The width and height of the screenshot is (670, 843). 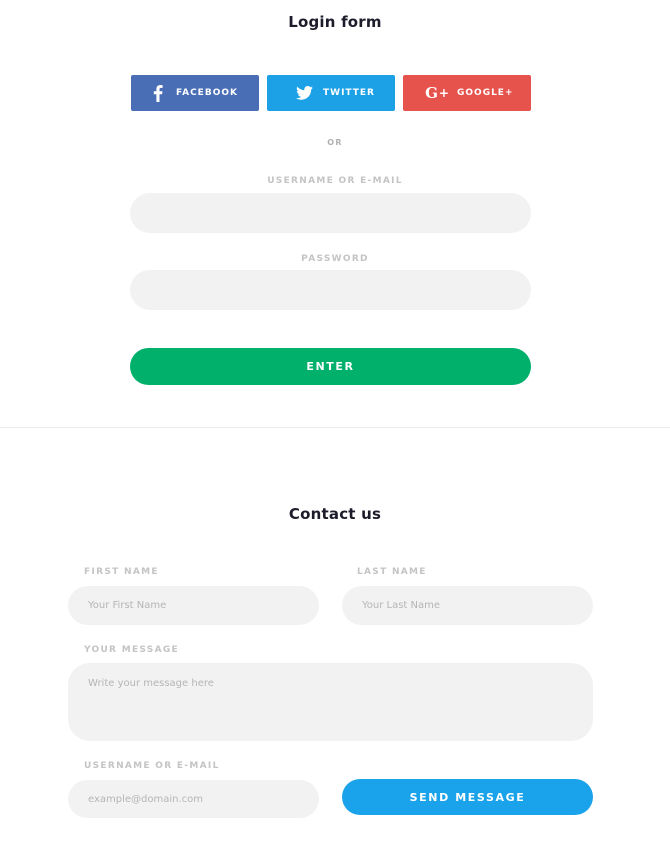 What do you see at coordinates (304, 93) in the screenshot?
I see `twitter-icon` at bounding box center [304, 93].